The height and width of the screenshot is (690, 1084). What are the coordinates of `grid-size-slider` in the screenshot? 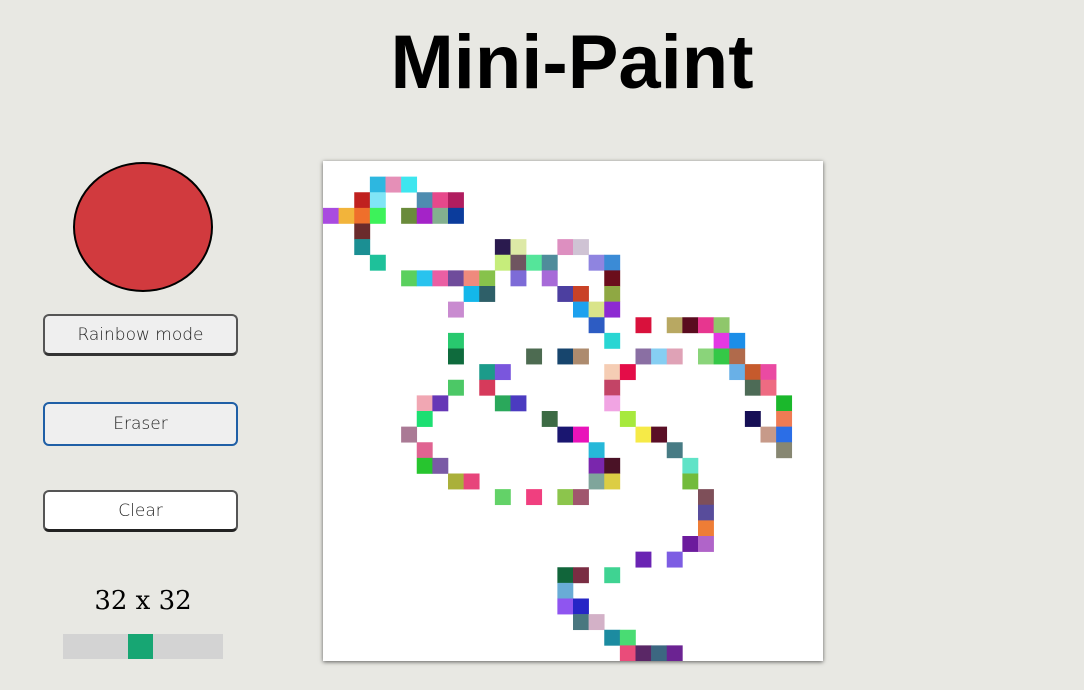 It's located at (143, 646).